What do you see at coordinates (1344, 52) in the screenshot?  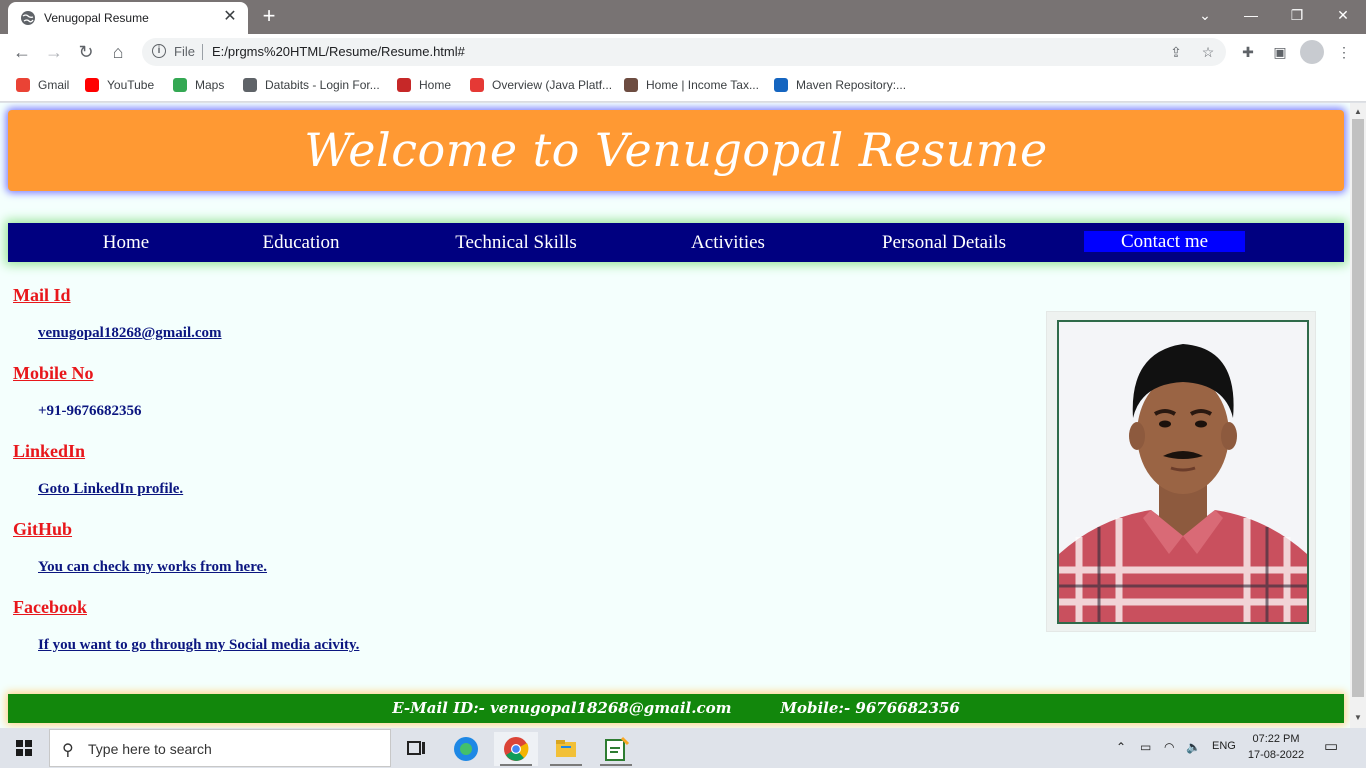 I see `menu-kebab-icon: ⋮` at bounding box center [1344, 52].